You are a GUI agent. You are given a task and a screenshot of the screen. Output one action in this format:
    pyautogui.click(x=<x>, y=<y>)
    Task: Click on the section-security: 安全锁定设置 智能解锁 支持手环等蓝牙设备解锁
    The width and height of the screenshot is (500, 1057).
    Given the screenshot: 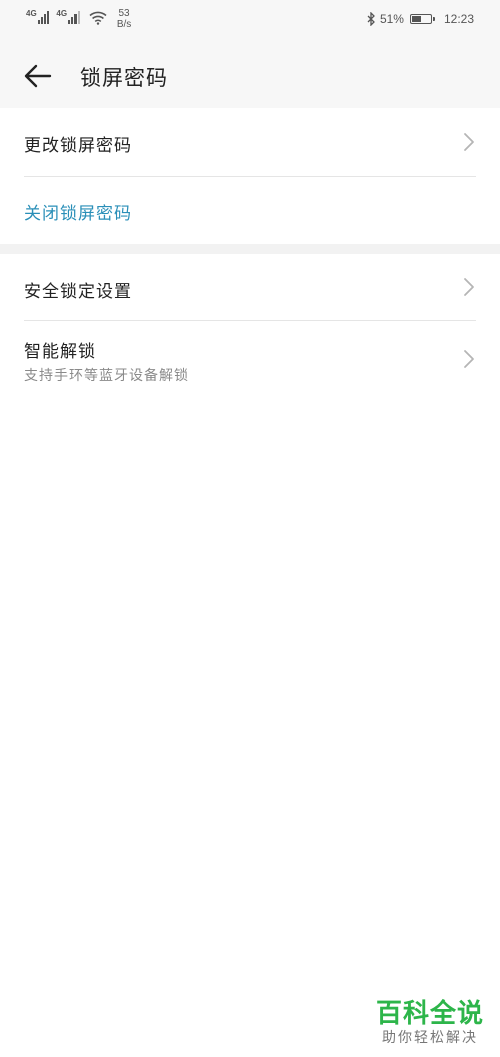 What is the action you would take?
    pyautogui.click(x=250, y=324)
    